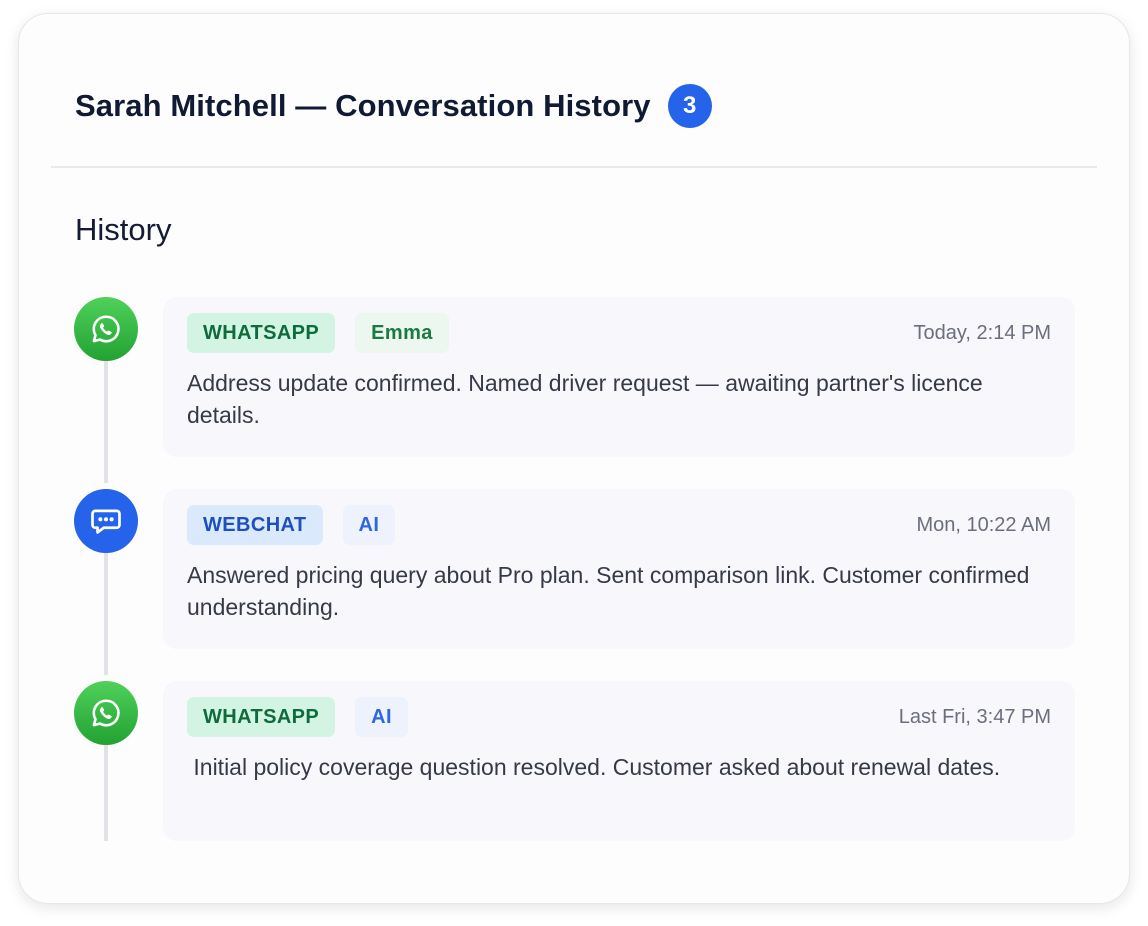  I want to click on channel-badge: WEBCHAT, so click(255, 525).